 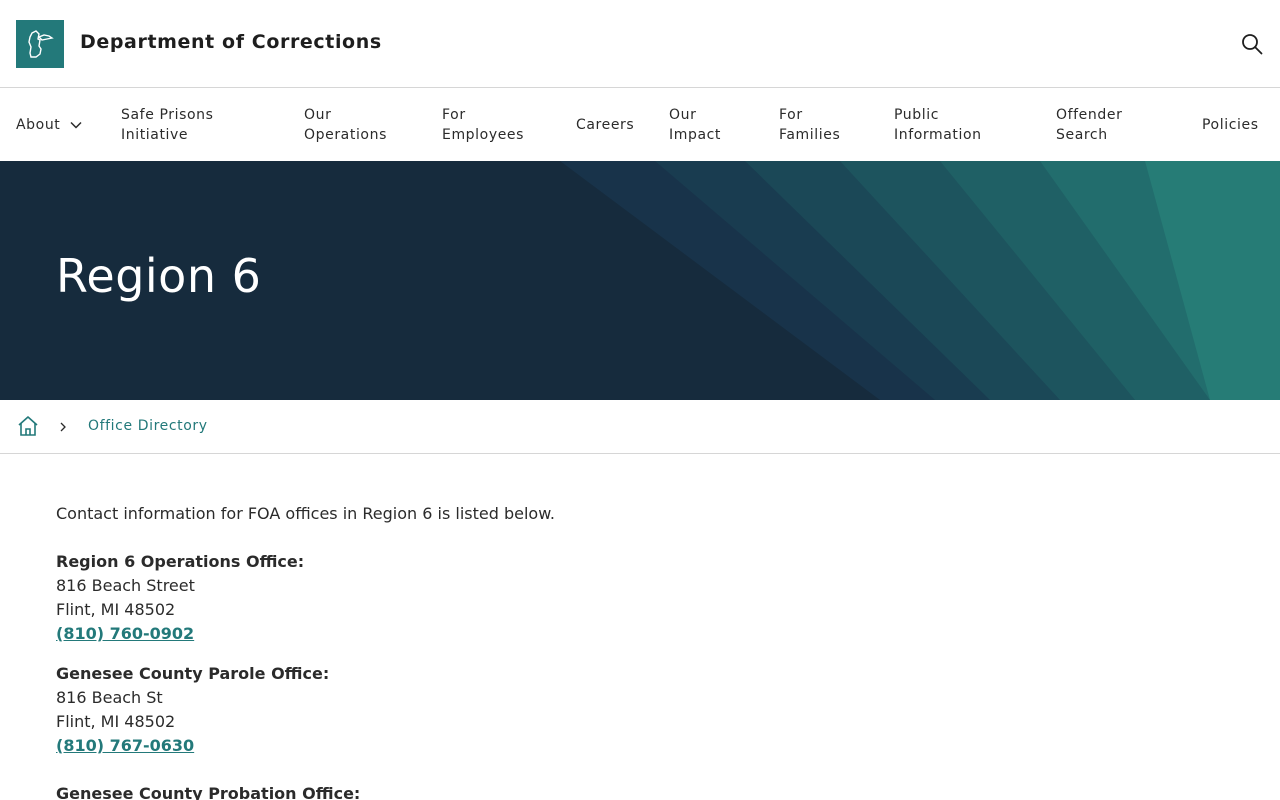 I want to click on office-entry: Genesee County Probation Office:, so click(x=606, y=791).